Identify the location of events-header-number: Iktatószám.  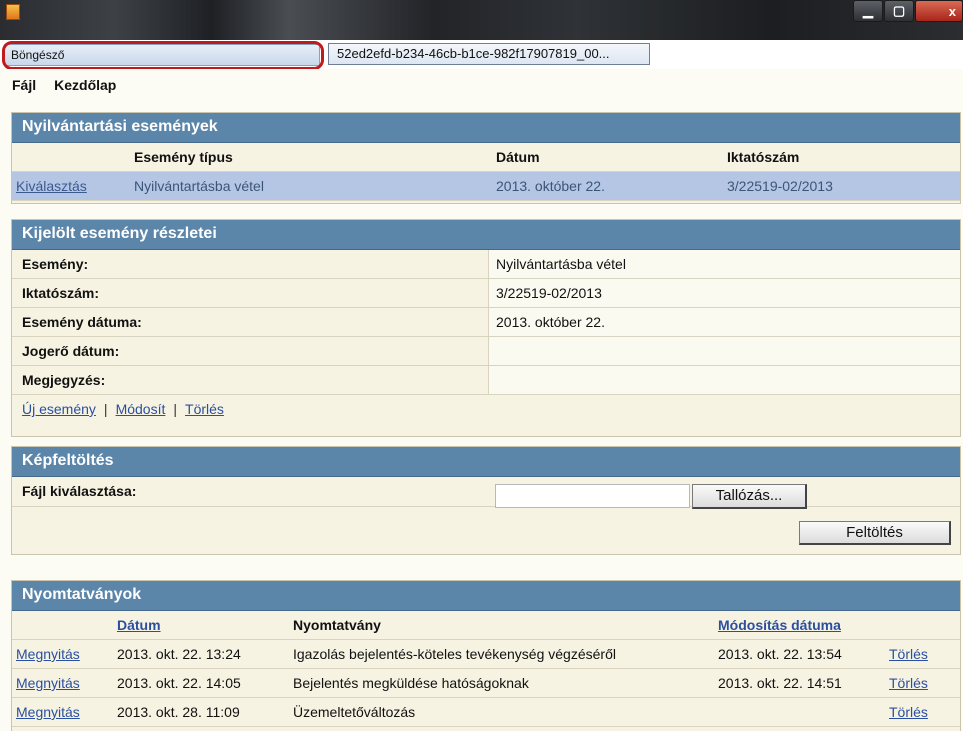
(763, 157).